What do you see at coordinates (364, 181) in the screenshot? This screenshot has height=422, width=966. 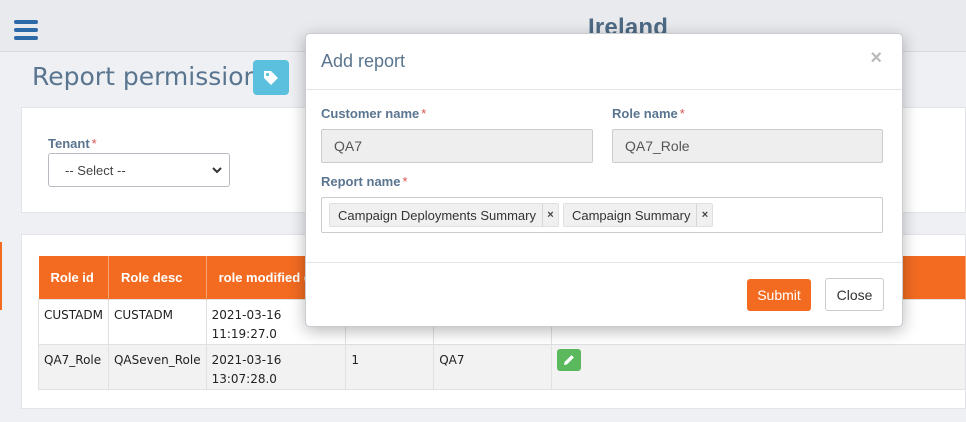 I see `report-name-label: Report name *` at bounding box center [364, 181].